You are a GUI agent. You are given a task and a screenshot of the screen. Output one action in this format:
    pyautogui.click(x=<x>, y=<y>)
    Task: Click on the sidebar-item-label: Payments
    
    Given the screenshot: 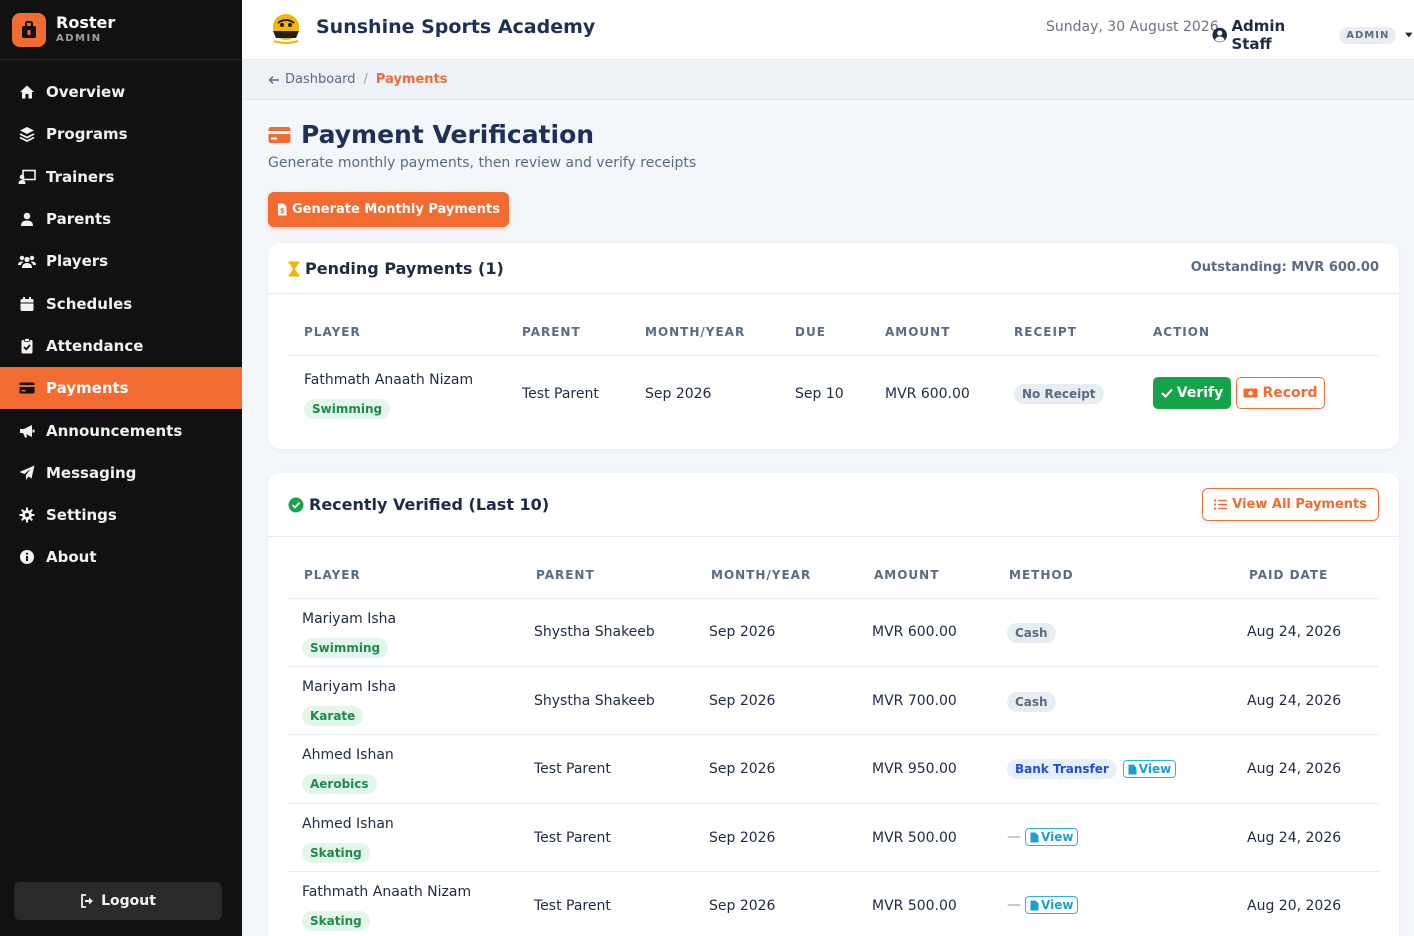 What is the action you would take?
    pyautogui.click(x=87, y=388)
    